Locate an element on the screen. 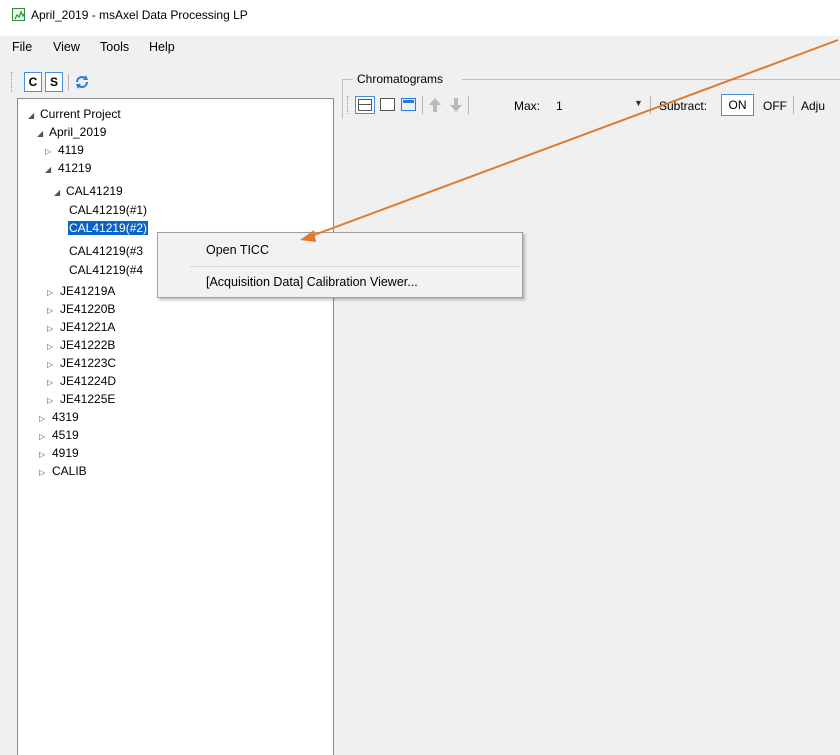  menu-help: Help is located at coordinates (162, 47).